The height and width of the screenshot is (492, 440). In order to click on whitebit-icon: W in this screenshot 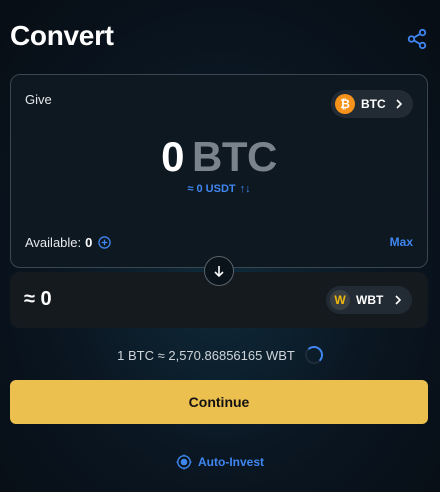, I will do `click(340, 300)`.